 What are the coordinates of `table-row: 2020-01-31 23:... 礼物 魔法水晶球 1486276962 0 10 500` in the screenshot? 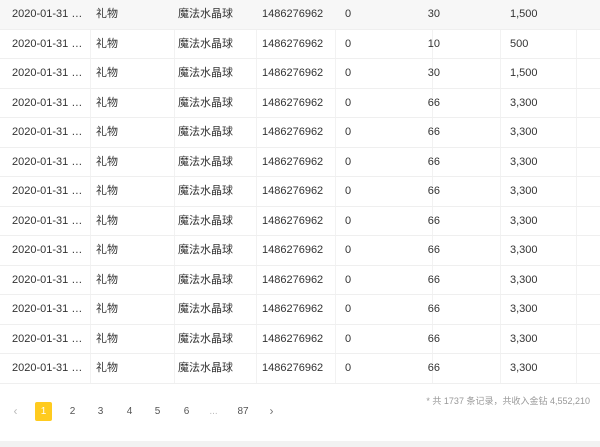 It's located at (300, 44).